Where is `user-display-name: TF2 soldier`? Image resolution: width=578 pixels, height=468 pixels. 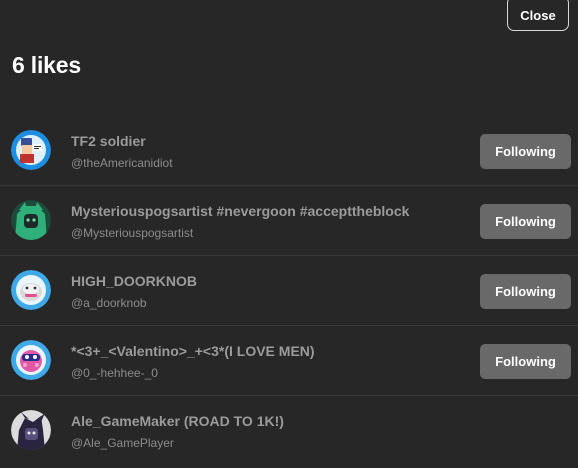
user-display-name: TF2 soldier is located at coordinates (108, 141).